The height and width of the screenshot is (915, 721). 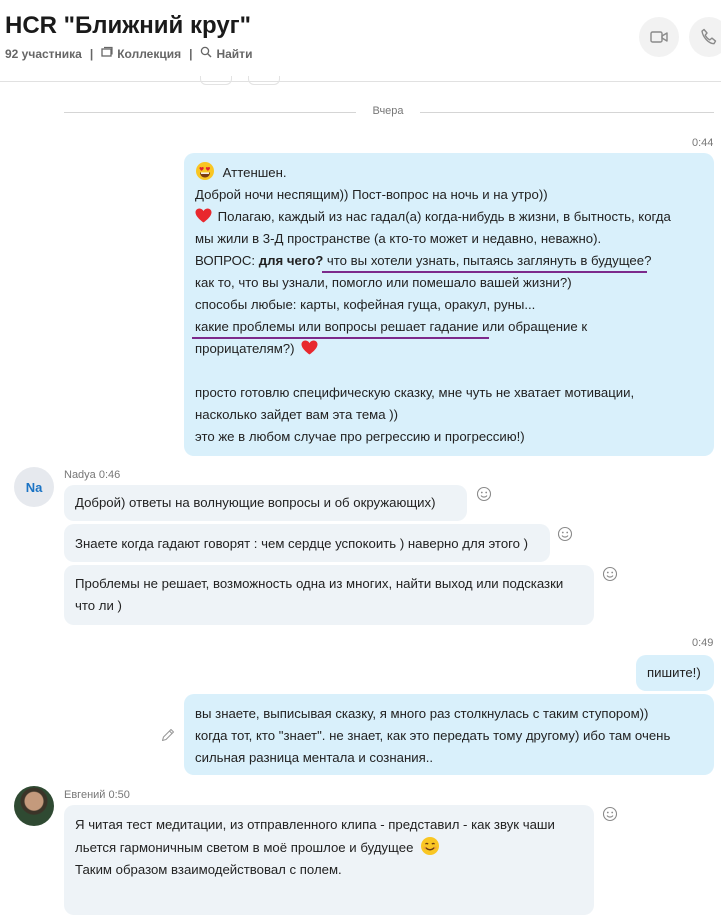 I want to click on find-link: Найти, so click(x=234, y=54).